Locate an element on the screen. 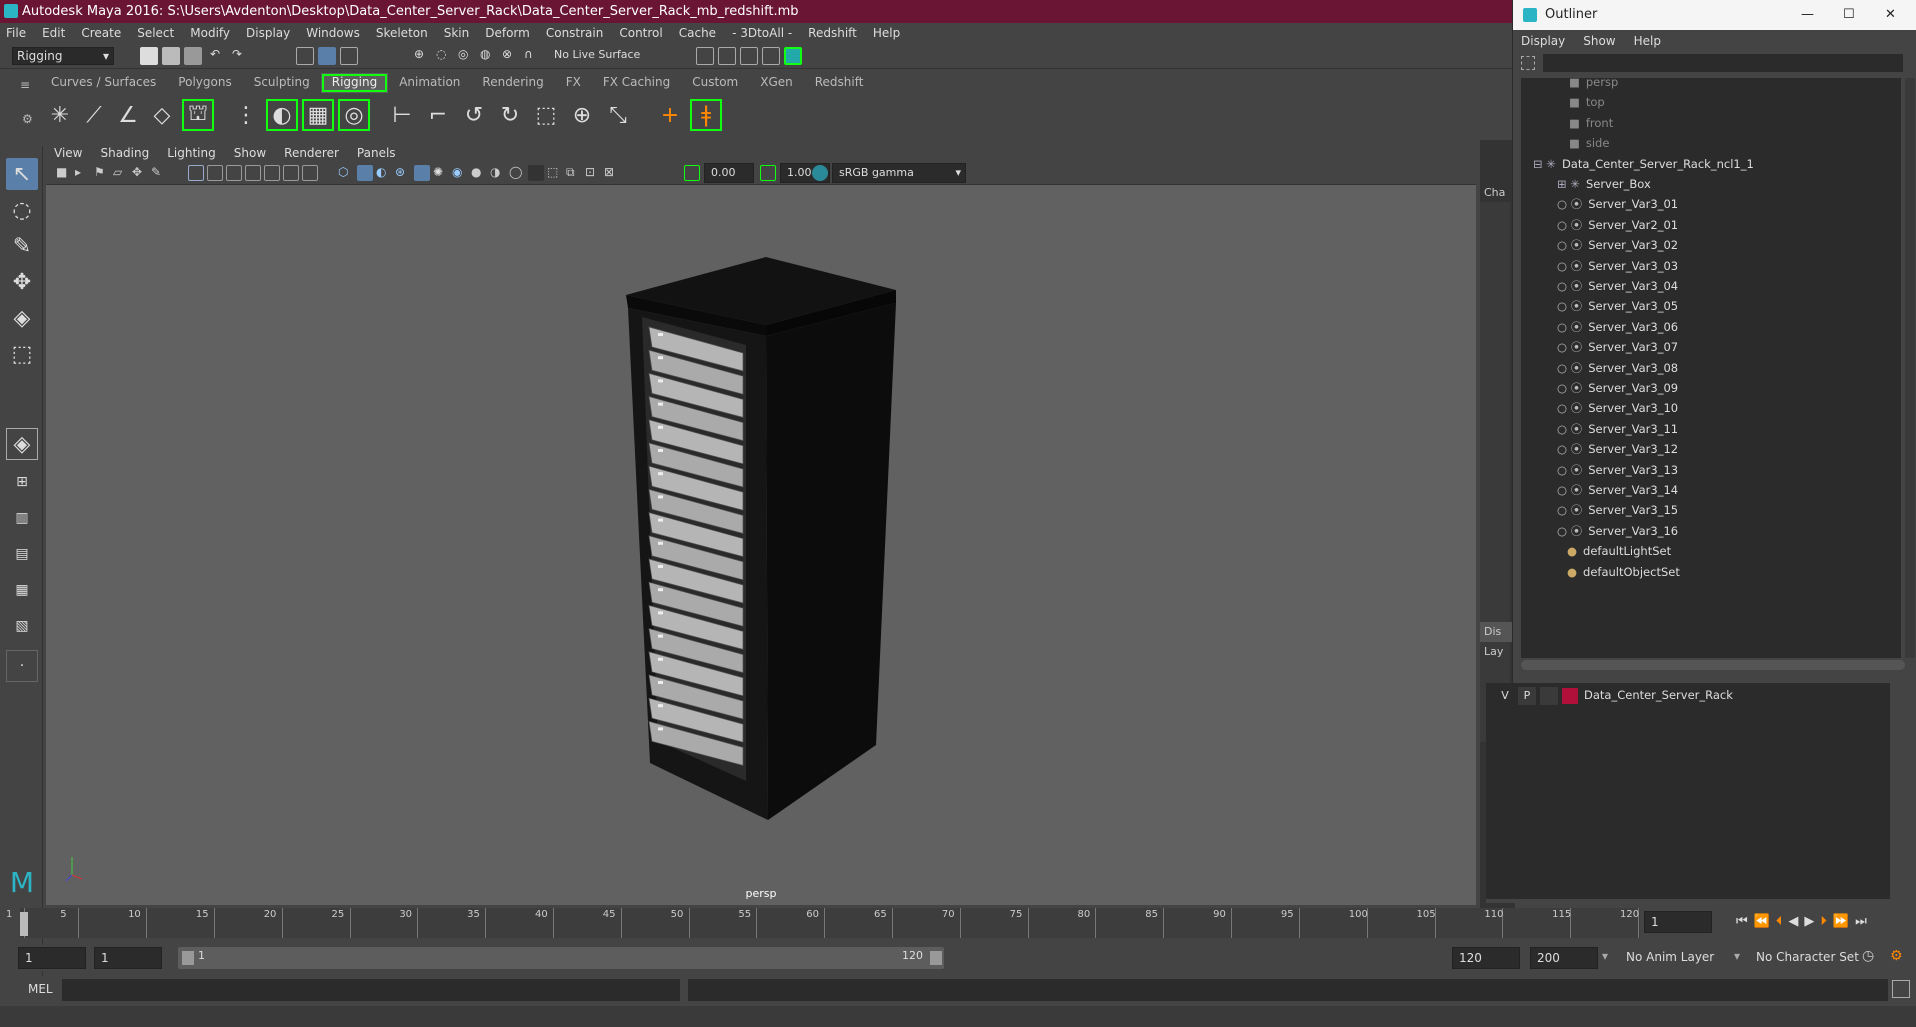 This screenshot has width=1916, height=1027. live-surface-label: No Live Surface is located at coordinates (597, 54).